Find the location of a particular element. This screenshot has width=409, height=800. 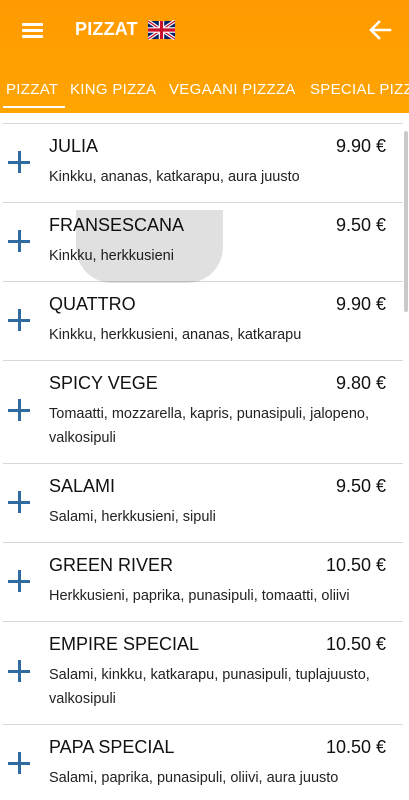

arrow-left-icon is located at coordinates (380, 30).